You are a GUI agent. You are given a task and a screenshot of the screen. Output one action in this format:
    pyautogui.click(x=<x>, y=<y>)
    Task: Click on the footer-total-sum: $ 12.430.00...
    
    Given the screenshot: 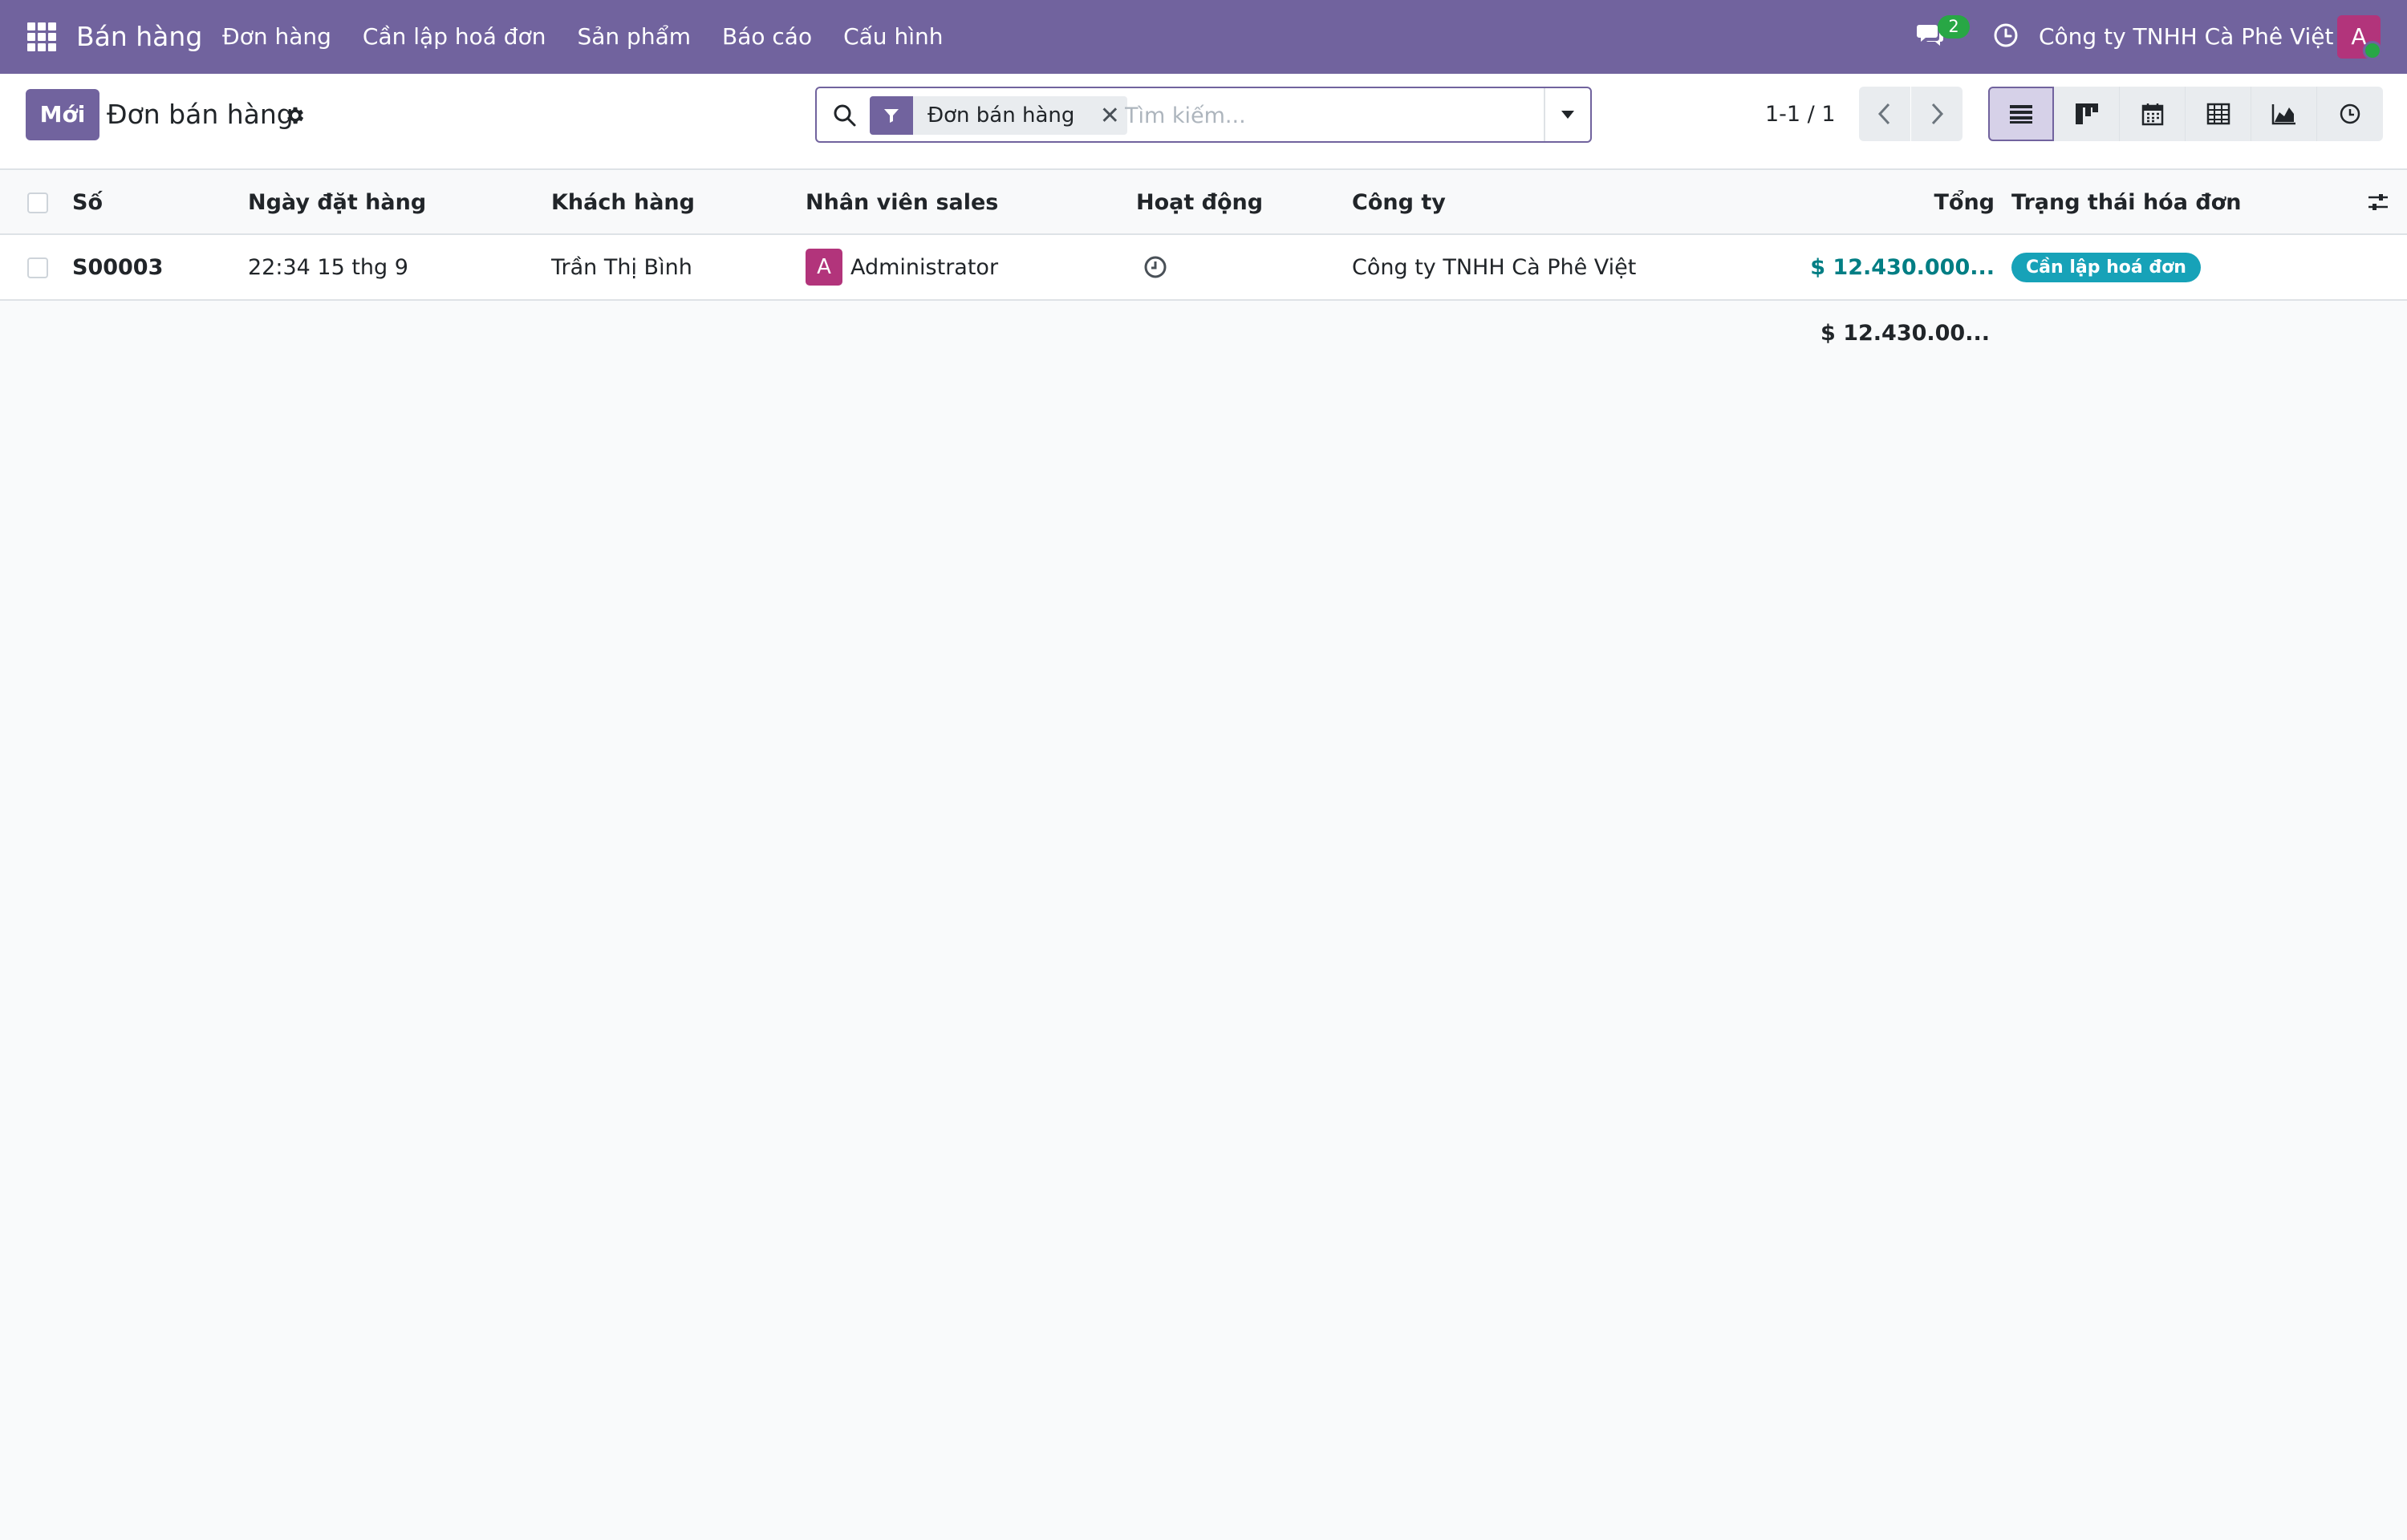 What is the action you would take?
    pyautogui.click(x=1905, y=333)
    